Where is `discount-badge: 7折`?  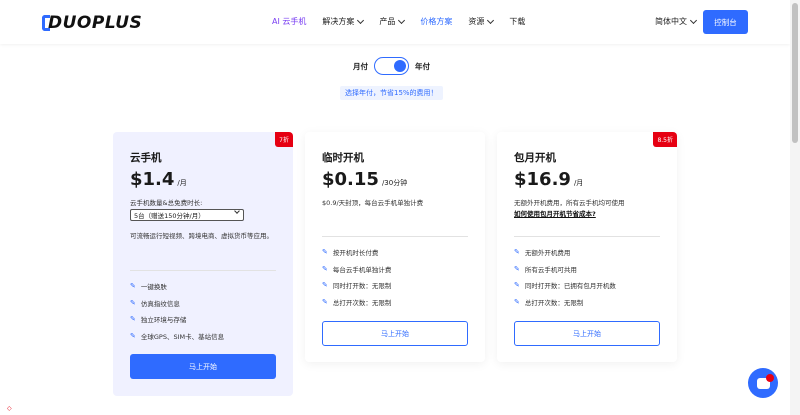
discount-badge: 7折 is located at coordinates (284, 139).